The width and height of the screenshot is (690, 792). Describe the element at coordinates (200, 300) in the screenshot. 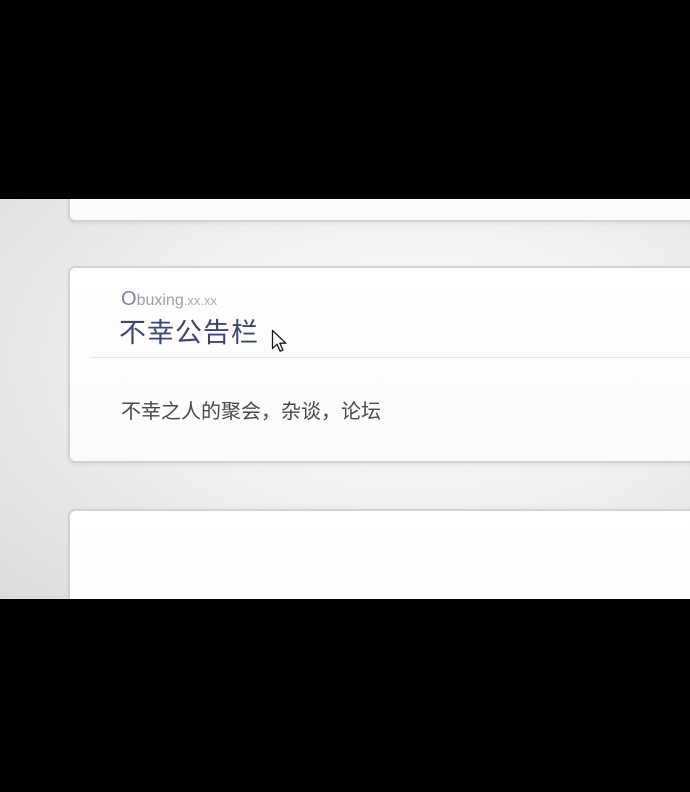

I see `forum-domain-suffix: .xx.xx` at that location.